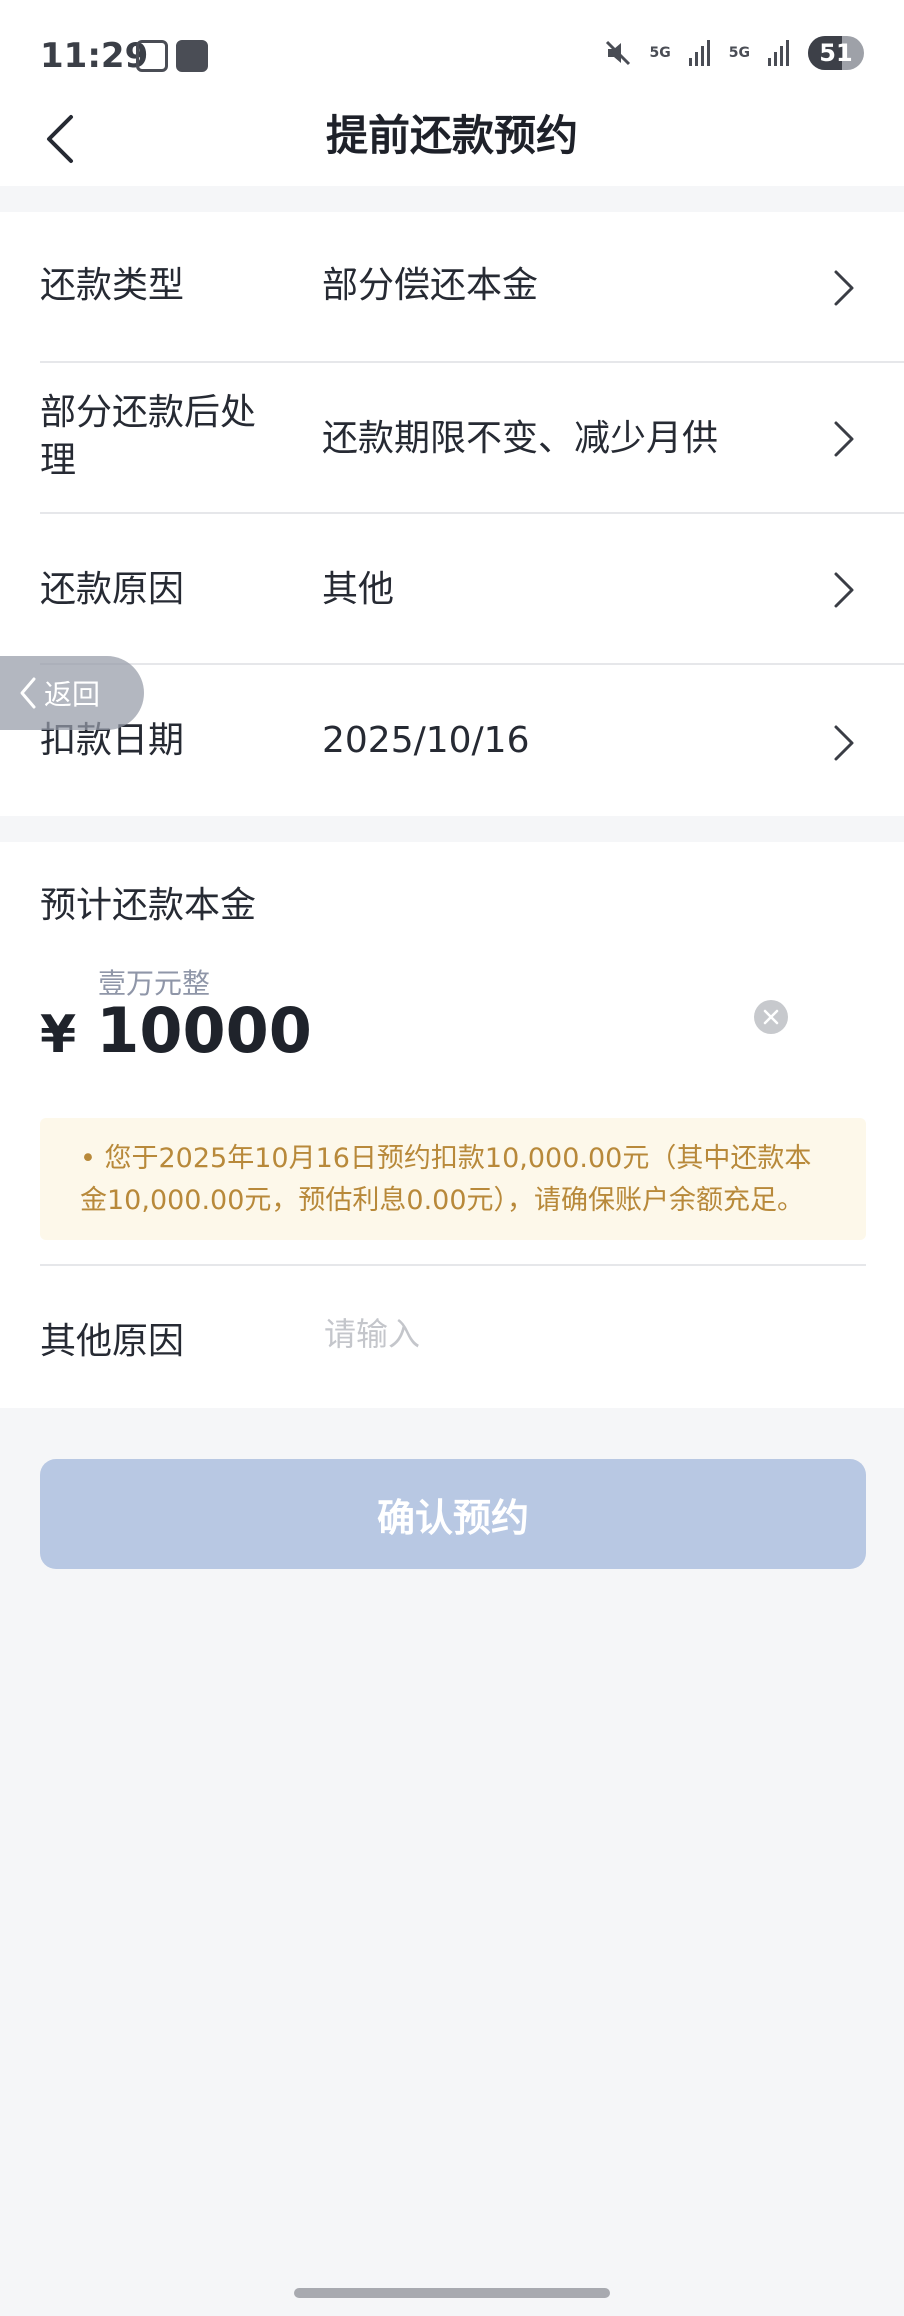  What do you see at coordinates (358, 589) in the screenshot?
I see `row-value: 其他` at bounding box center [358, 589].